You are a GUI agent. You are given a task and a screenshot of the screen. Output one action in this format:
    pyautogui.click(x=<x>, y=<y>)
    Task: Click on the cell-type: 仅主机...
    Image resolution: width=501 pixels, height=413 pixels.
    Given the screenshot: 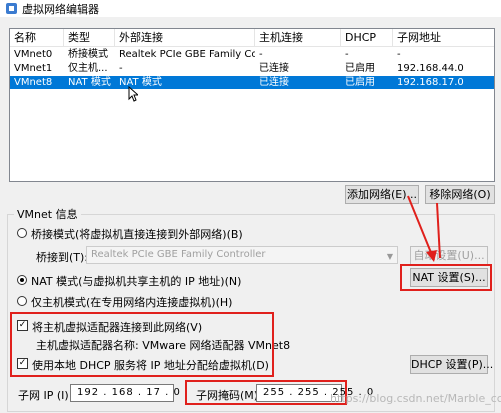 What is the action you would take?
    pyautogui.click(x=88, y=68)
    